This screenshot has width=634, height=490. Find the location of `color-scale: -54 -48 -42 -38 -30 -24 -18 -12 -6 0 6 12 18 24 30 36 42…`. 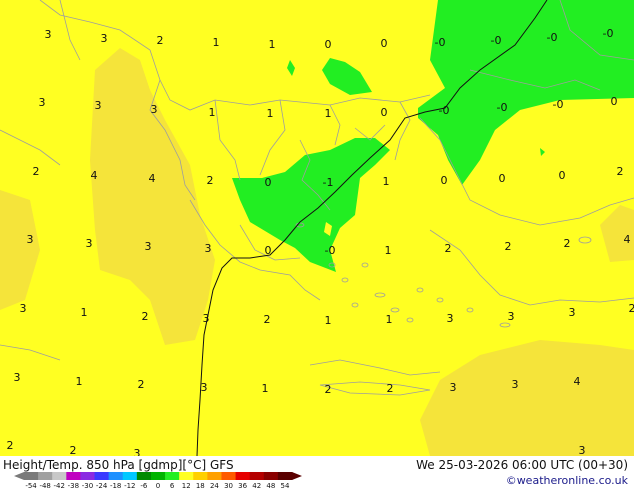

color-scale: -54 -48 -42 -38 -30 -24 -18 -12 -6 0 6 12 18 24 30 36 42… is located at coordinates (158, 481).